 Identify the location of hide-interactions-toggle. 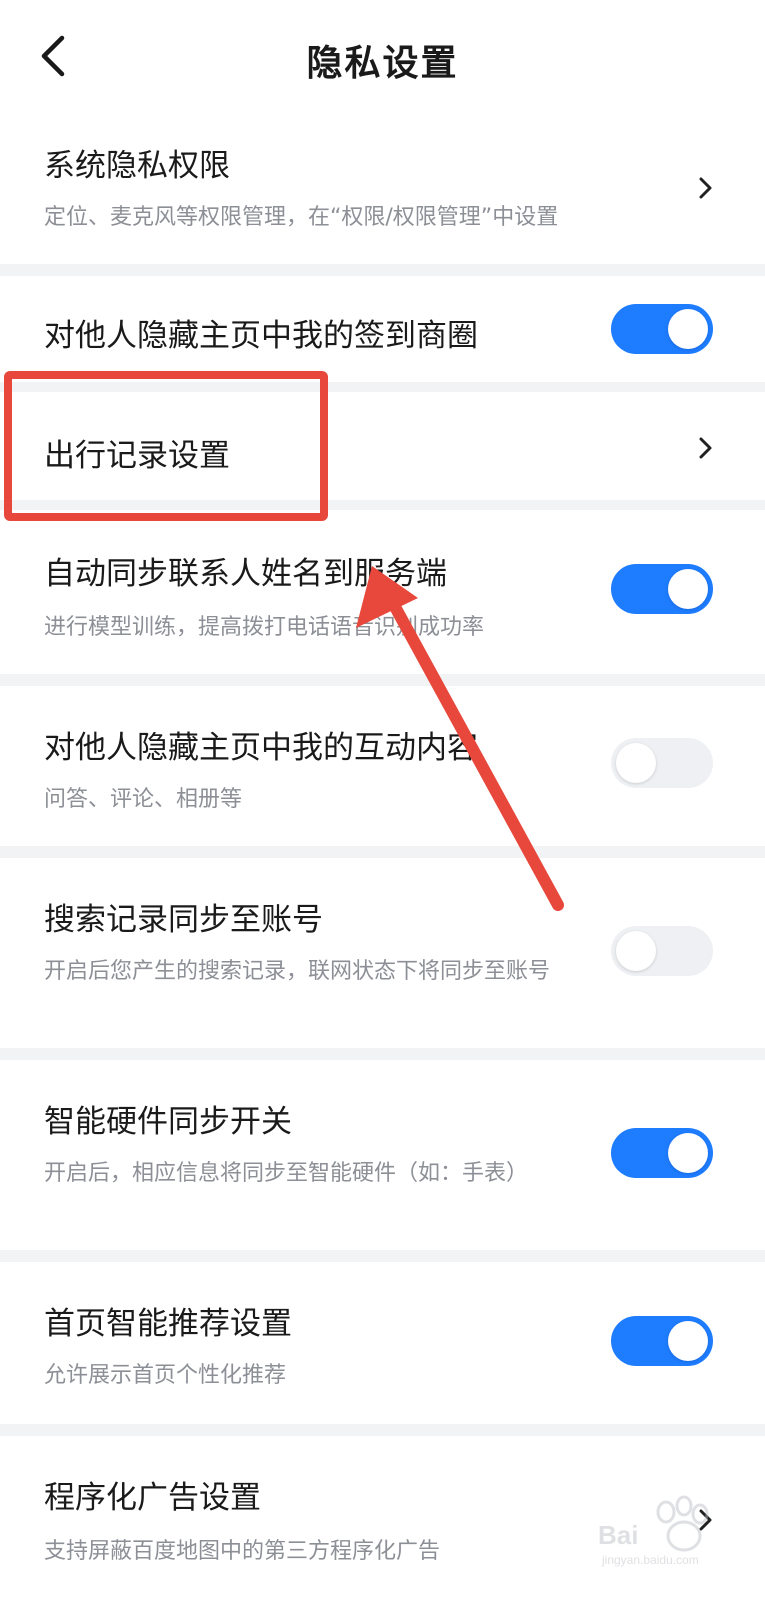
(662, 763).